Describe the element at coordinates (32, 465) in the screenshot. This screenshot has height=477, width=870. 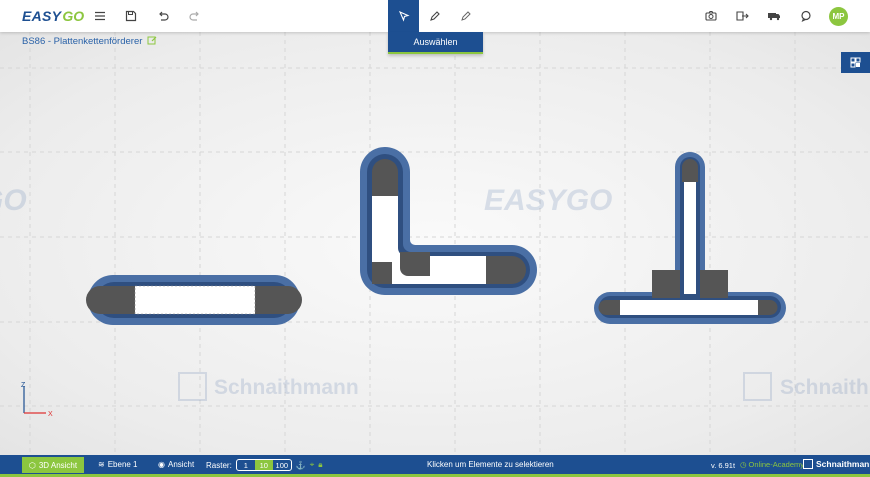
I see `cube-icon: ⬡` at that location.